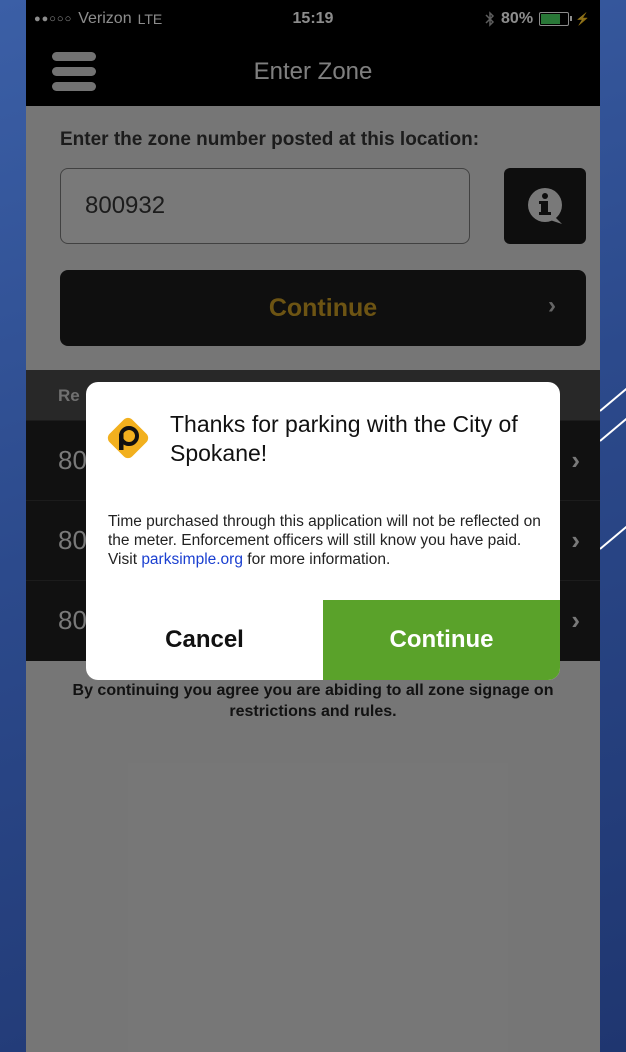  I want to click on dialog-cancel-button: Cancel, so click(204, 640).